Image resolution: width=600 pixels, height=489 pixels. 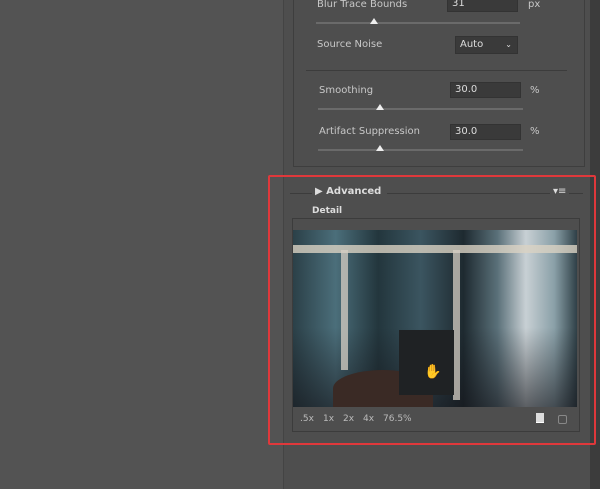 I want to click on smoothing-label: Smoothing, so click(x=346, y=90).